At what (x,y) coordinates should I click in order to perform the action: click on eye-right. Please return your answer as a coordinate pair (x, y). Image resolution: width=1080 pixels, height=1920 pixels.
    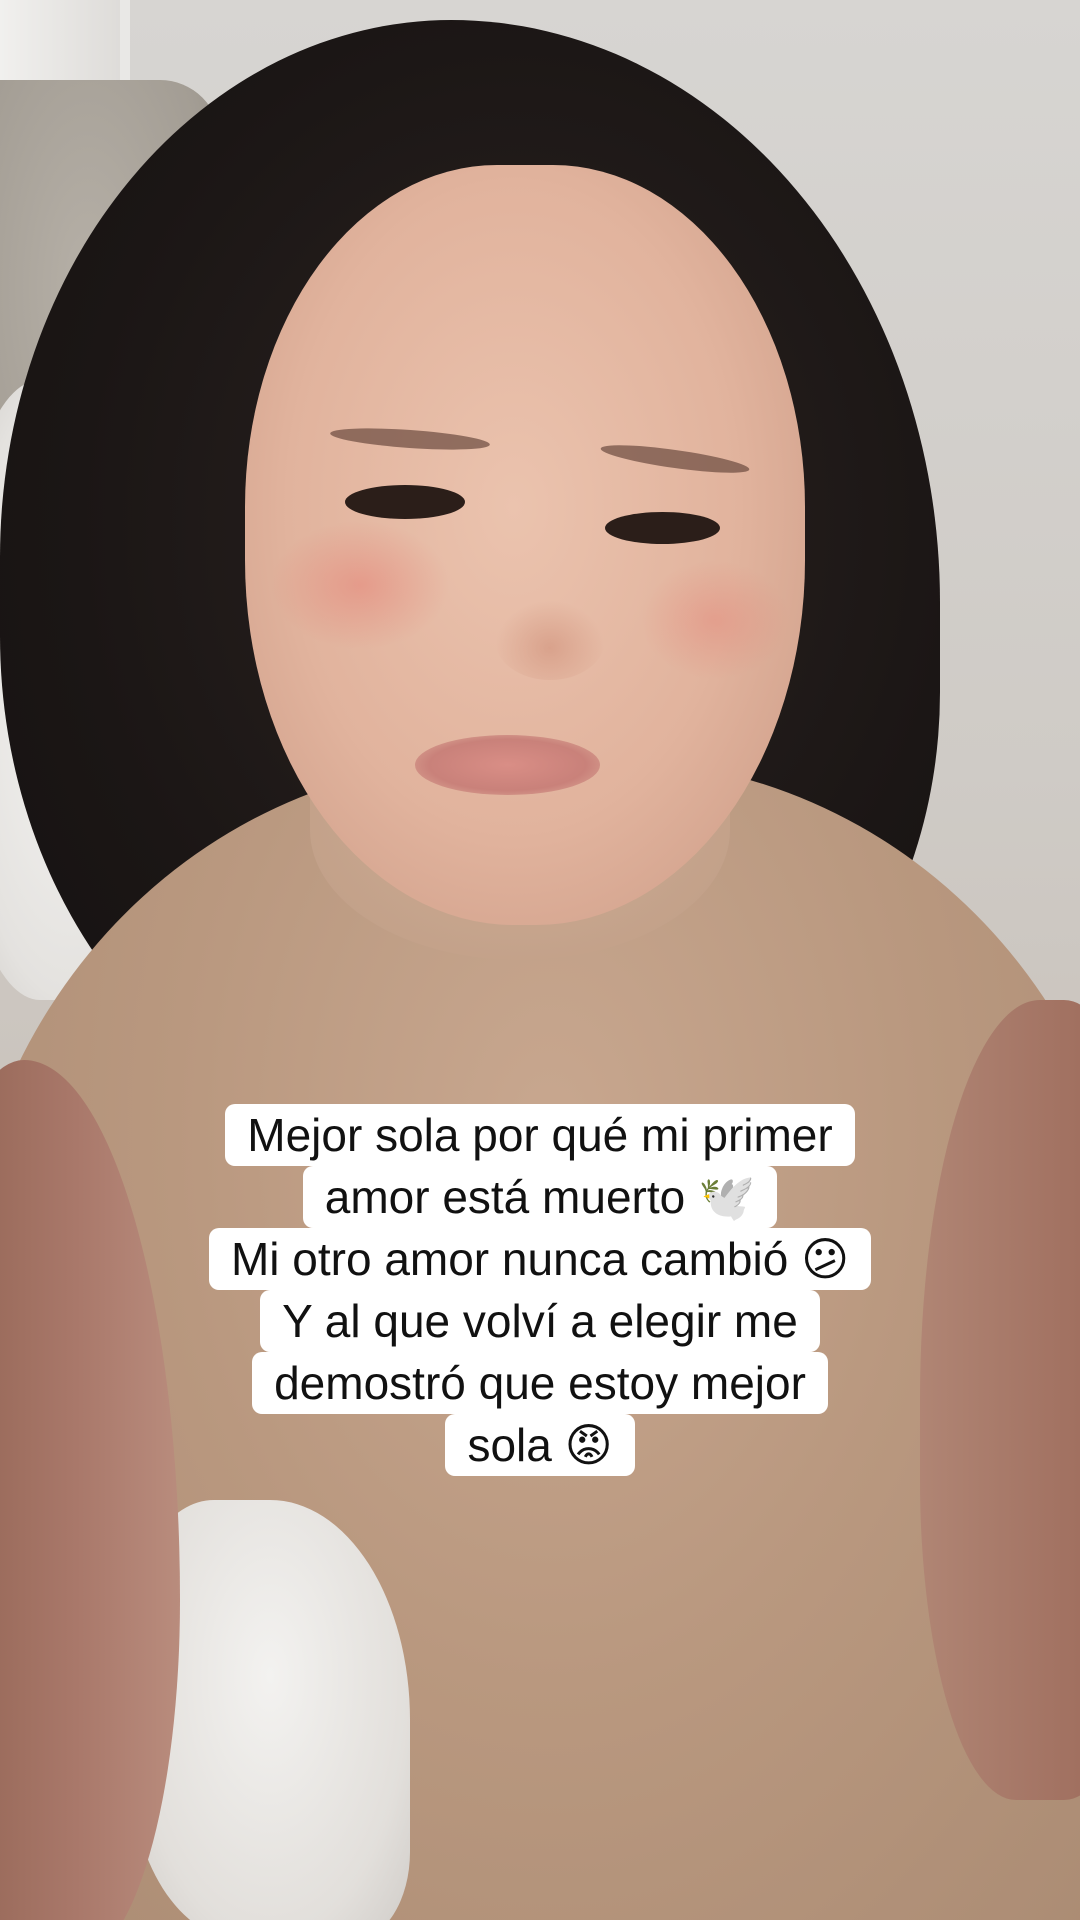
    Looking at the image, I should click on (662, 528).